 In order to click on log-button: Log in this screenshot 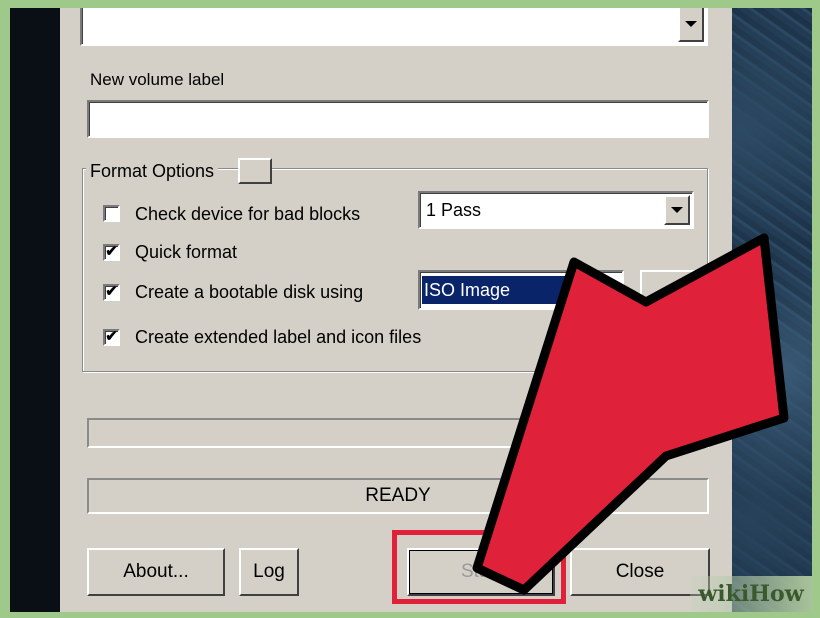, I will do `click(269, 572)`.